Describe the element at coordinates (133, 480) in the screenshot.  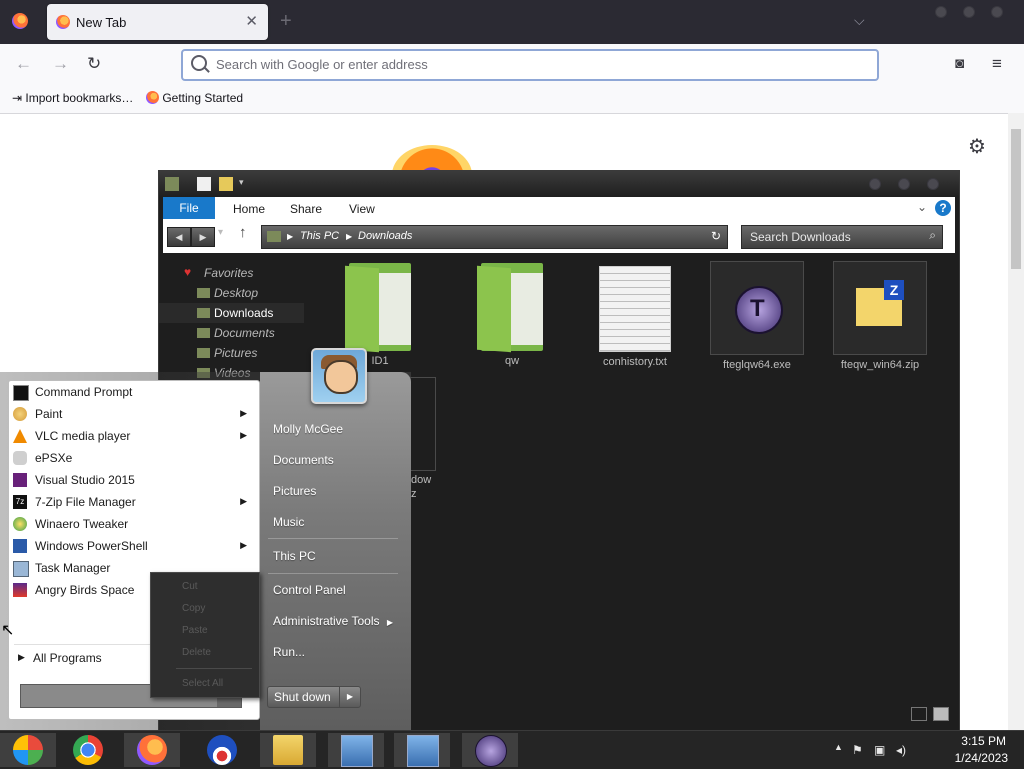
I see `program-visual-studio: Visual Studio 2015` at that location.